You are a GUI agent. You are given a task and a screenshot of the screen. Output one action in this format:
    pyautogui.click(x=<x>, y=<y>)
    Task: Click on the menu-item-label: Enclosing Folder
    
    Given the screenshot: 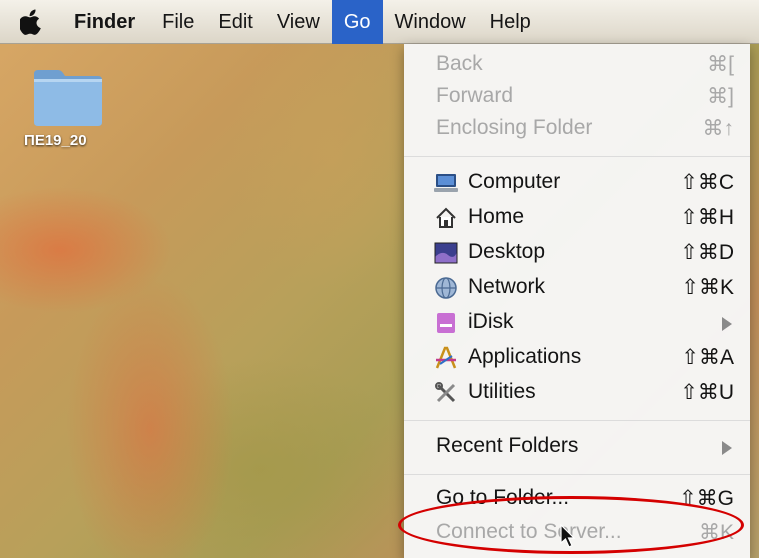 What is the action you would take?
    pyautogui.click(x=514, y=127)
    